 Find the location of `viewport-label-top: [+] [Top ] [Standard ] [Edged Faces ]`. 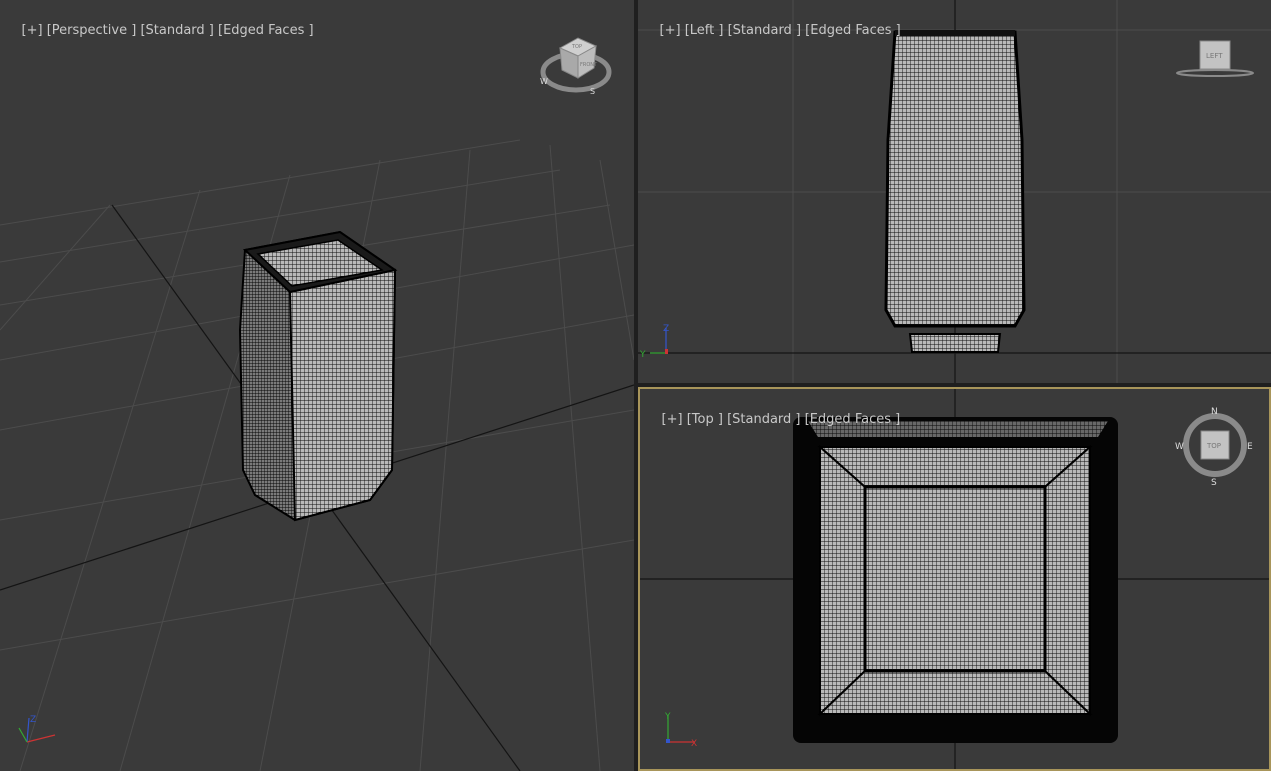

viewport-label-top: [+] [Top ] [Standard ] [Edged Faces ] is located at coordinates (773, 419).